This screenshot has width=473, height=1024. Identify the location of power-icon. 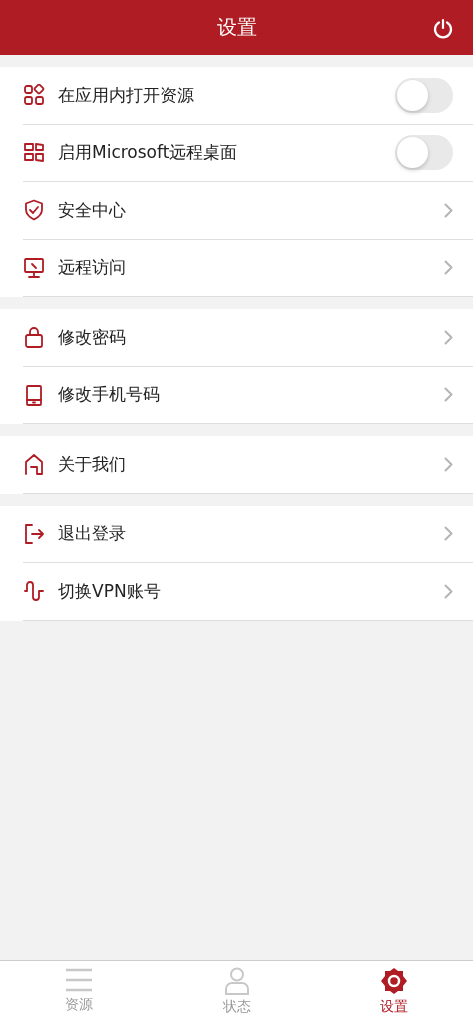
(443, 29).